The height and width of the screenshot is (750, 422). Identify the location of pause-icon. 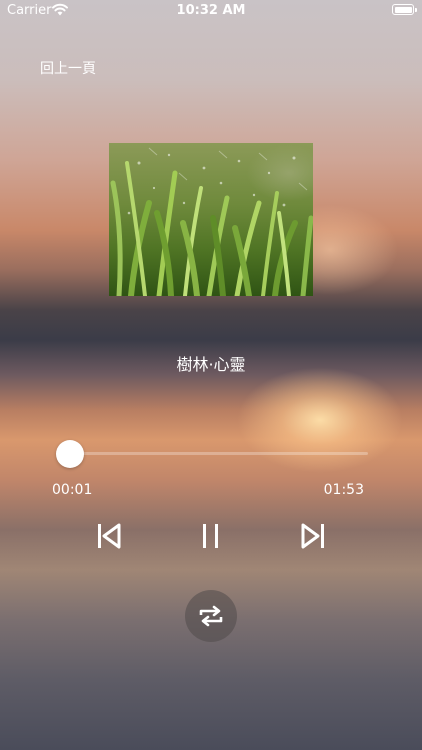
(210, 536).